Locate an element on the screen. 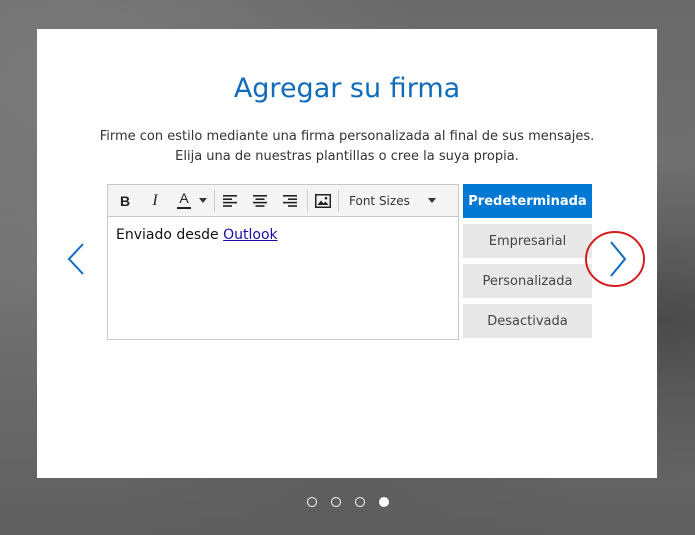 This screenshot has height=535, width=695. outlook-link: Outlook is located at coordinates (250, 235).